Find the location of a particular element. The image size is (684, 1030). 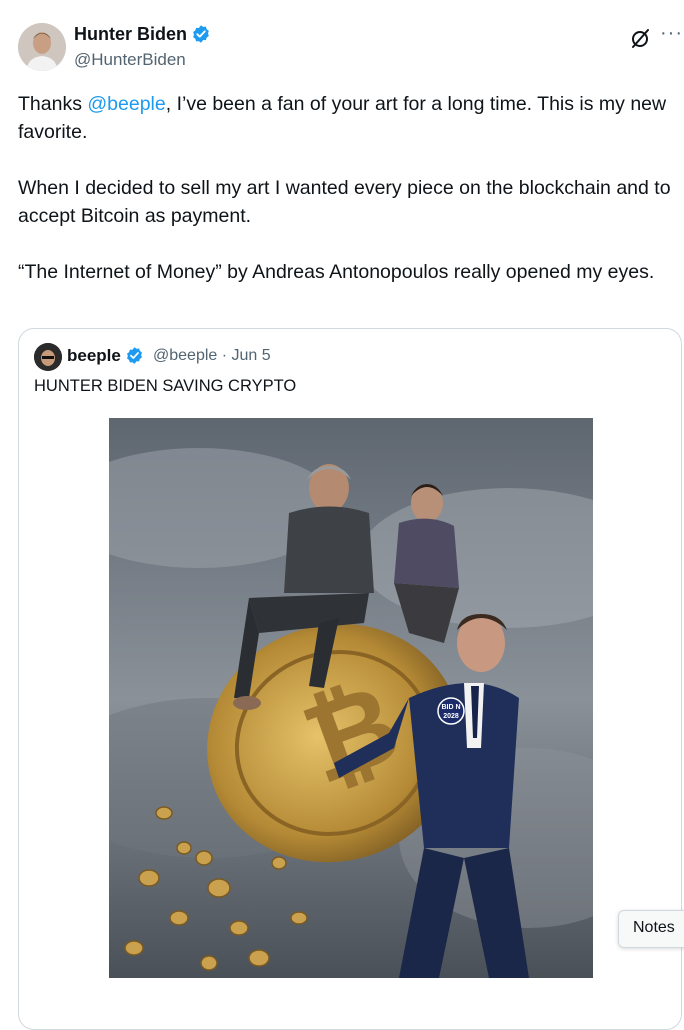

quoted-avatar-photo is located at coordinates (48, 357).